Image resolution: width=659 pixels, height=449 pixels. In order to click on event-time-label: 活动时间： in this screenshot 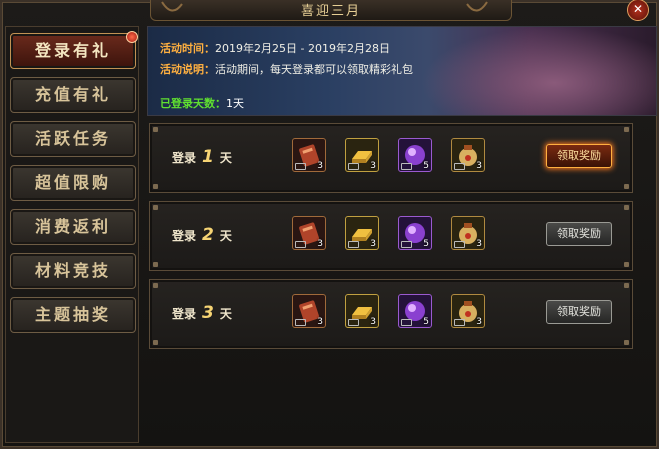, I will do `click(187, 48)`.